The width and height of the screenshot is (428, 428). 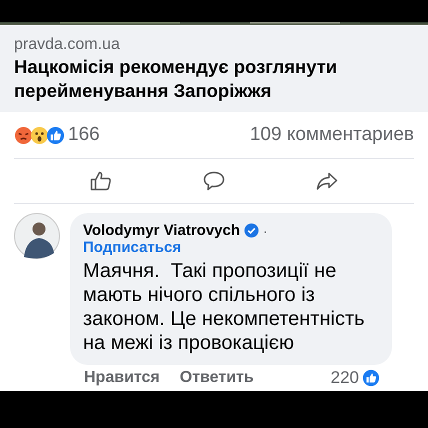 I want to click on comment-icon, so click(x=214, y=181).